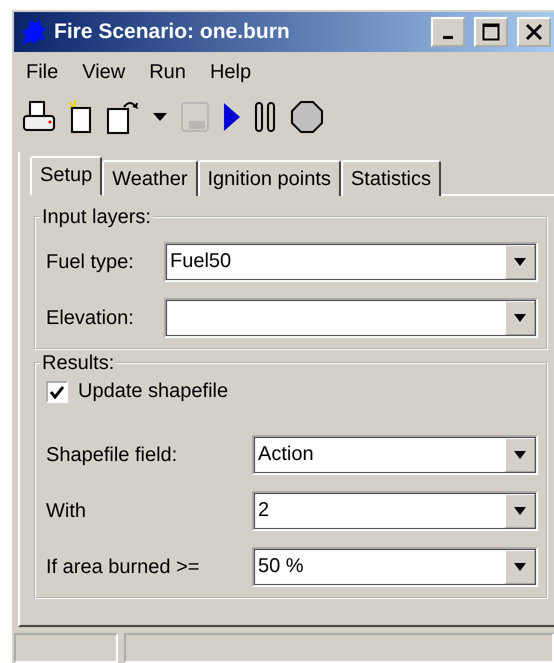  What do you see at coordinates (66, 511) in the screenshot?
I see `field-label: With` at bounding box center [66, 511].